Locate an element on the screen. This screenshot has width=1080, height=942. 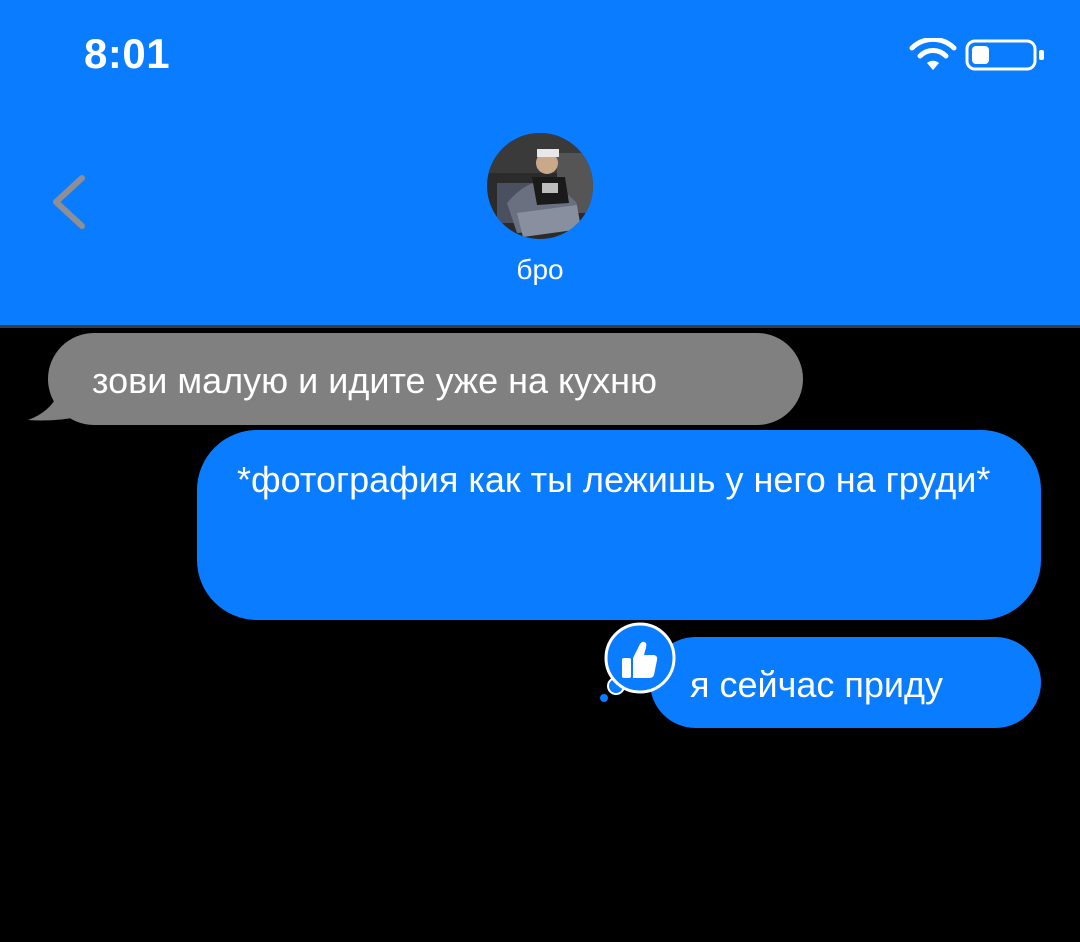
battery-icon is located at coordinates (1004, 55).